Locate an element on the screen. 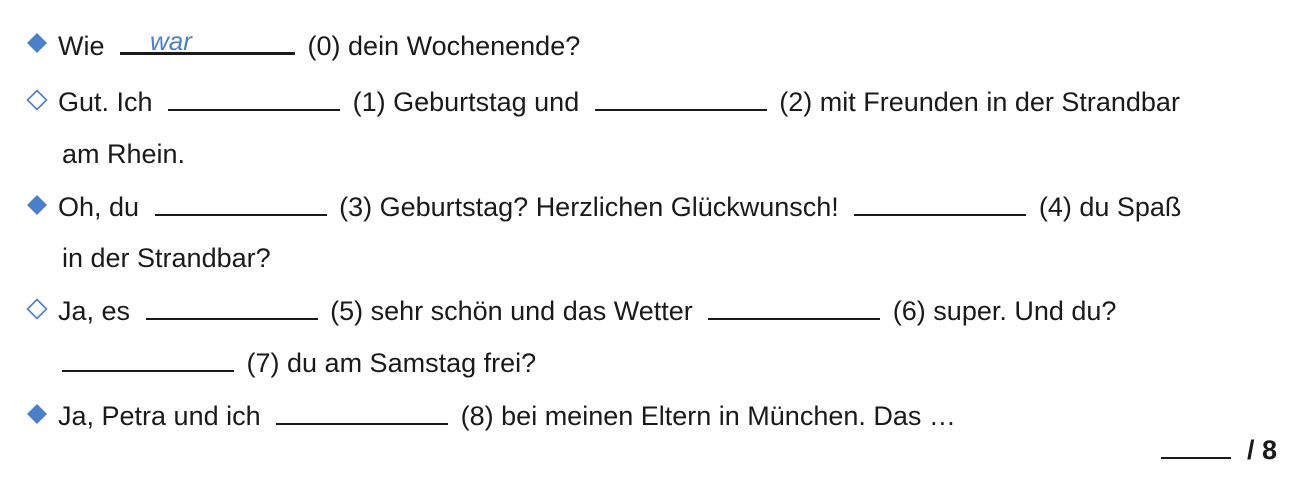 This screenshot has height=479, width=1297. line-text: in der Strandbar? is located at coordinates (166, 258).